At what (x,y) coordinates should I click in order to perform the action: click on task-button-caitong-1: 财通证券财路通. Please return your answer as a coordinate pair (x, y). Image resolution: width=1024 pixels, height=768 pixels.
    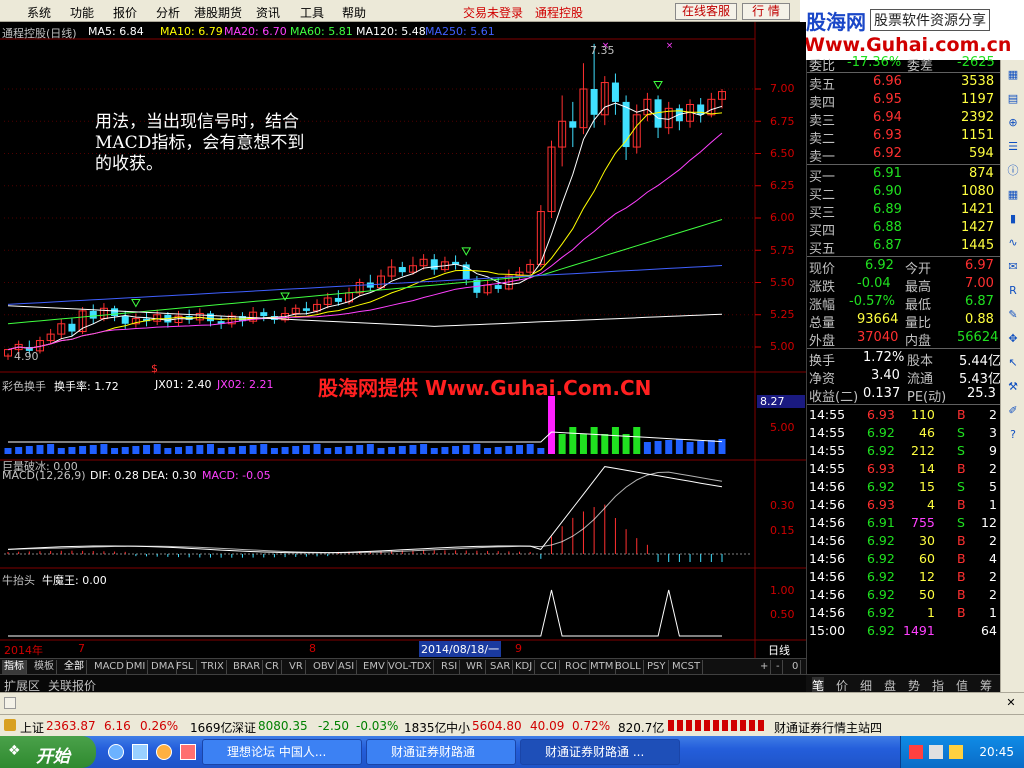
    Looking at the image, I should click on (441, 752).